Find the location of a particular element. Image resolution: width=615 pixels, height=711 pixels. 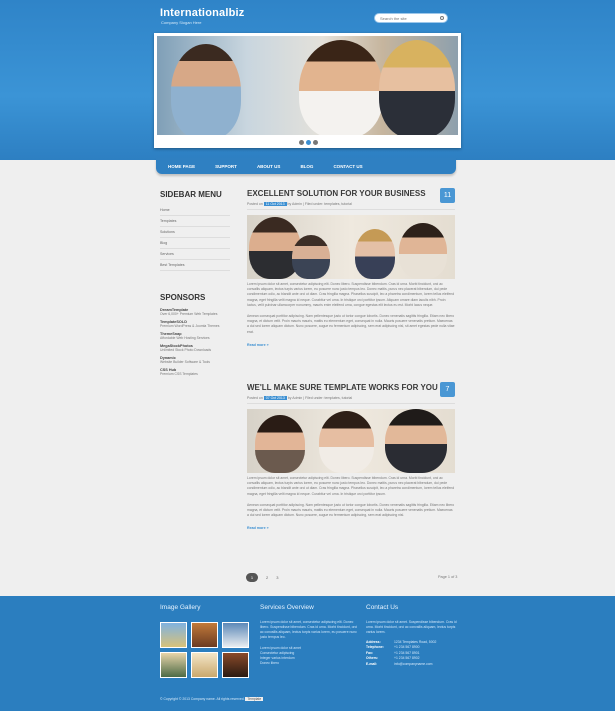

date-badge: 7 is located at coordinates (447, 389).